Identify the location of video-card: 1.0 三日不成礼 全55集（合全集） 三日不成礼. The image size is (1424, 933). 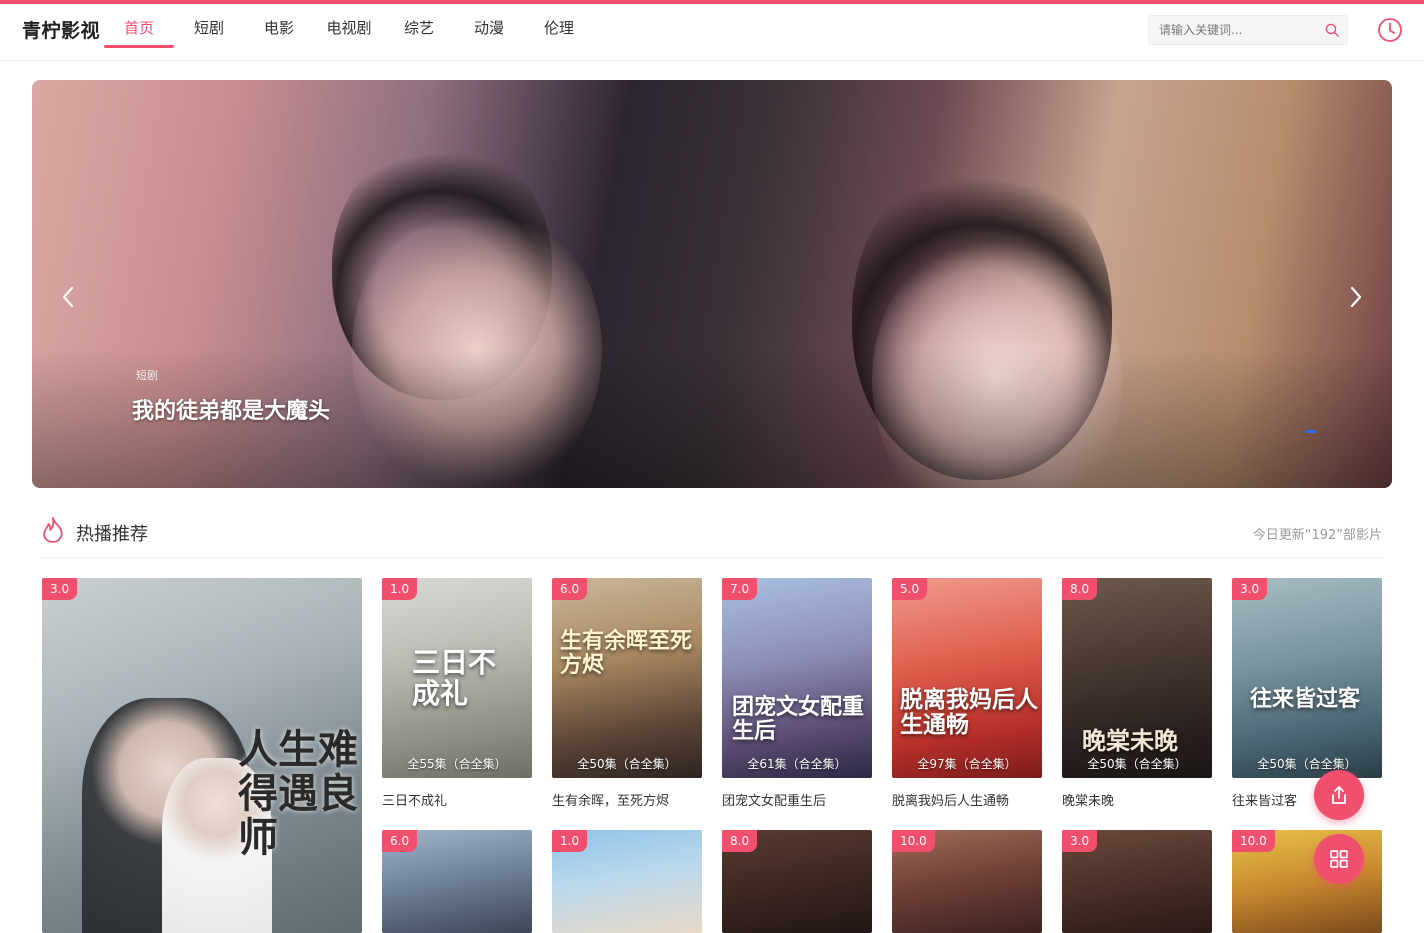
(457, 694).